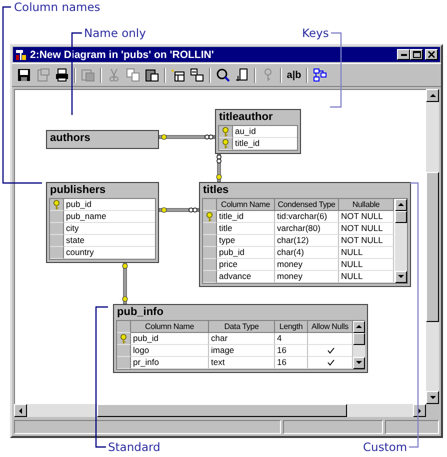  I want to click on callout-label: Name only, so click(115, 33).